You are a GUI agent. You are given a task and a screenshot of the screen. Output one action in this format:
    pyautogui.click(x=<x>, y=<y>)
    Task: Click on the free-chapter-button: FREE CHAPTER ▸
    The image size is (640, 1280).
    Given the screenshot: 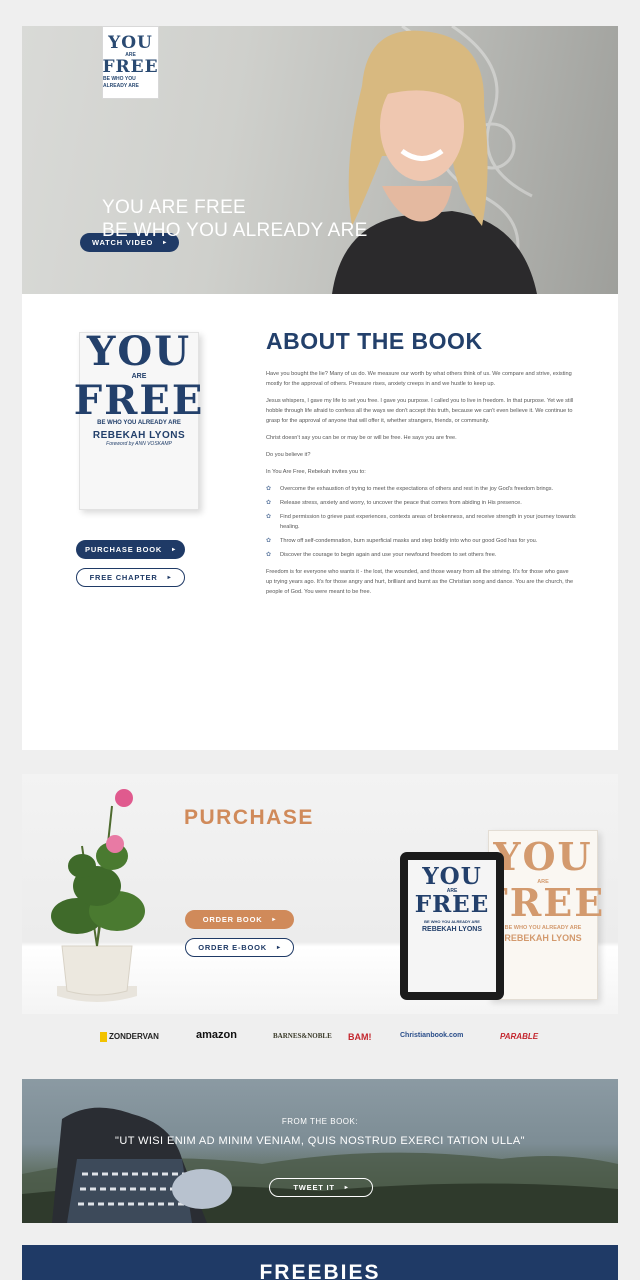 What is the action you would take?
    pyautogui.click(x=130, y=577)
    